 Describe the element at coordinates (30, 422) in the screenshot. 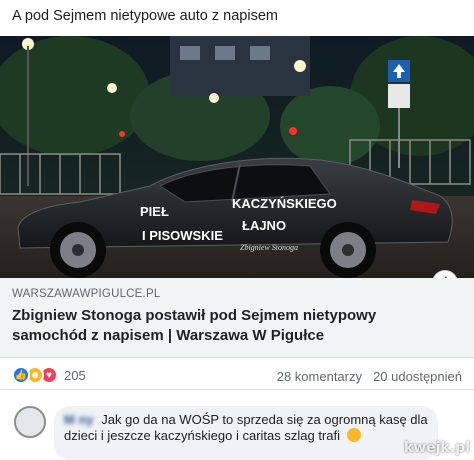

I see `avatar` at that location.